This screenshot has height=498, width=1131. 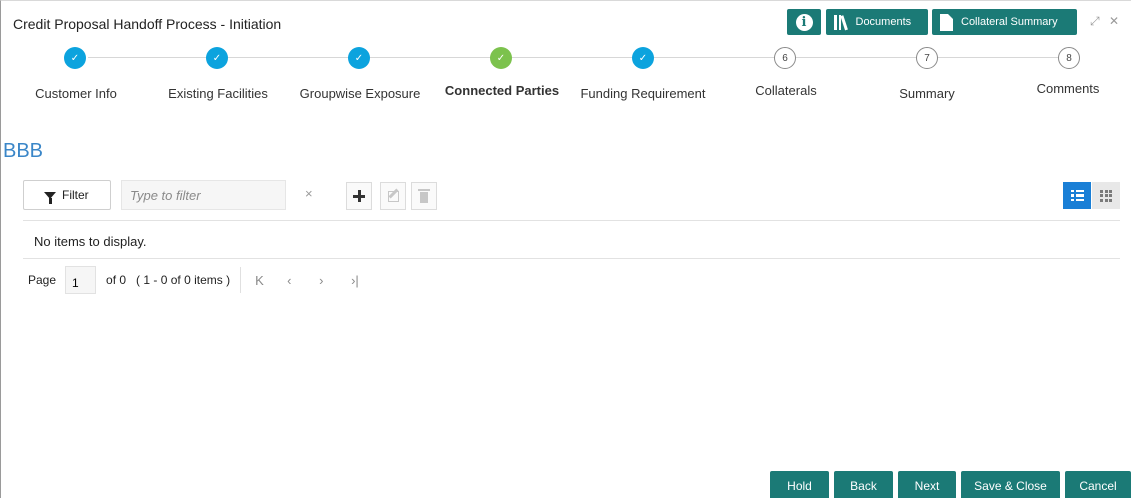 I want to click on step-node-groupwise-exposure: ✓, so click(x=359, y=58).